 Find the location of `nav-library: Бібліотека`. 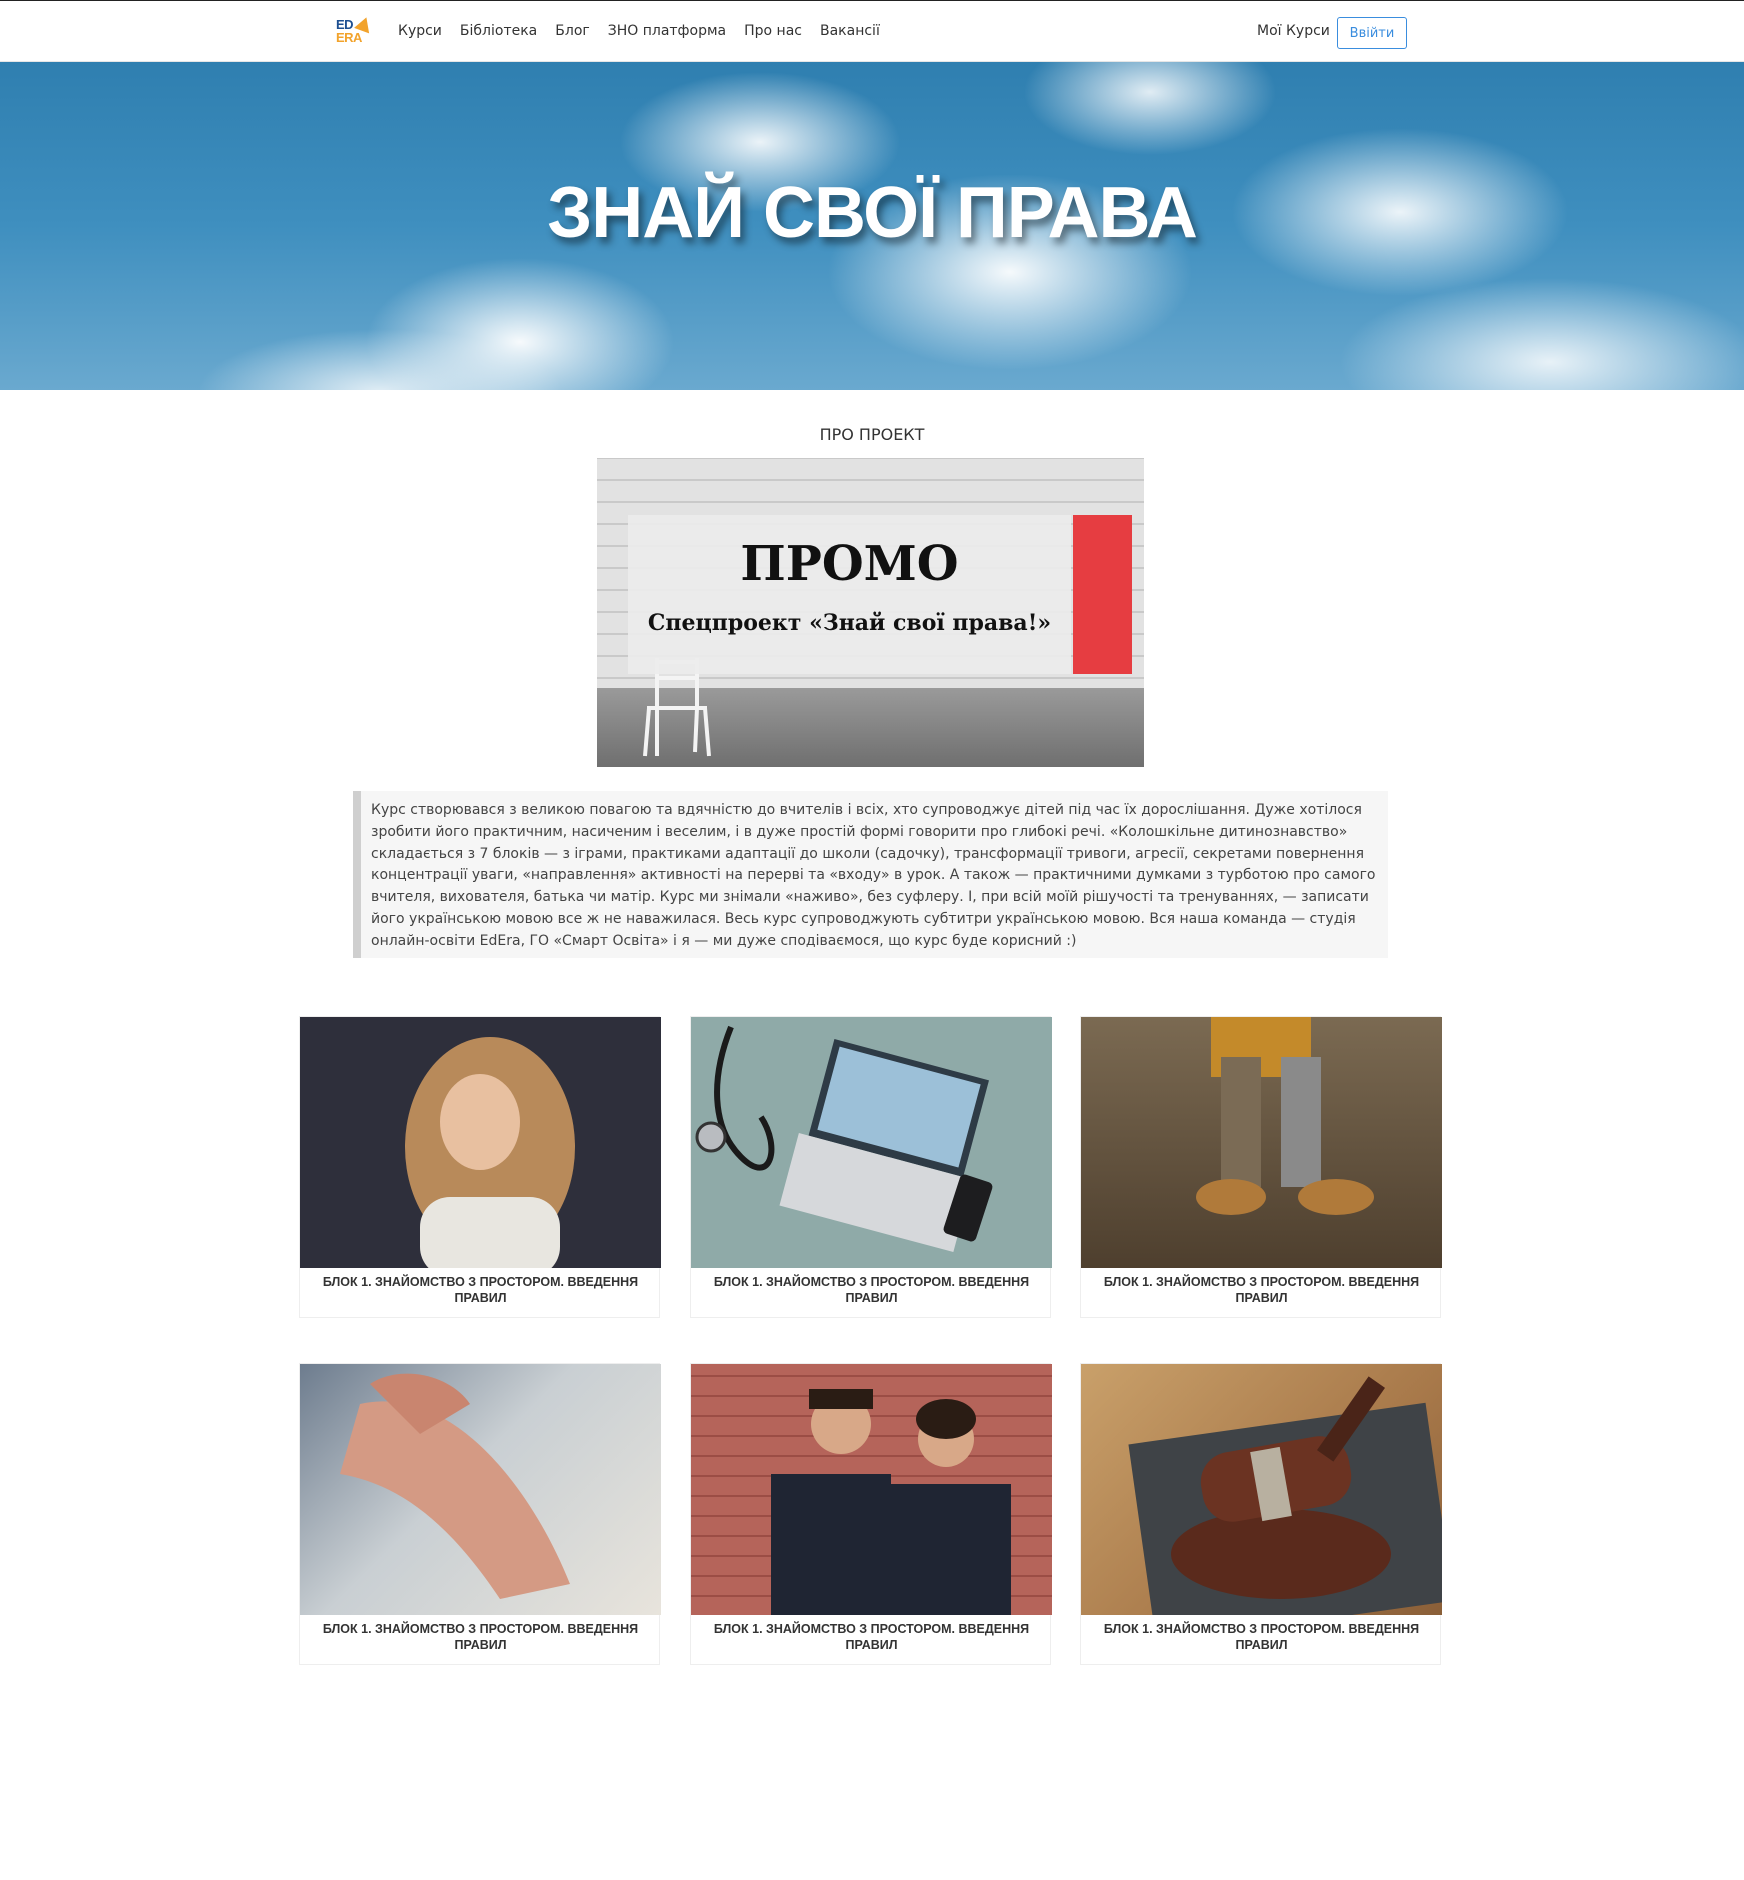

nav-library: Бібліотека is located at coordinates (498, 31).